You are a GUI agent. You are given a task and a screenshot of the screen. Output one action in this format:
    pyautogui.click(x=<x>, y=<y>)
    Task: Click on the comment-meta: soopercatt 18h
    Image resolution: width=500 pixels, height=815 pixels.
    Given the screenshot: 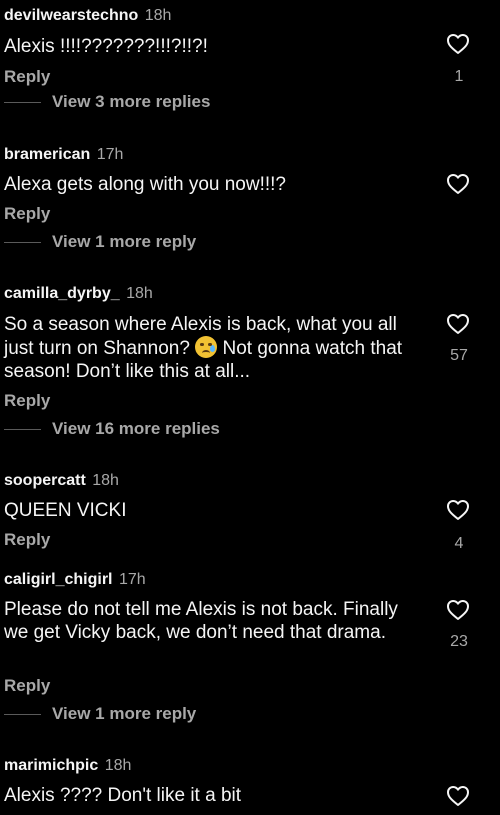 What is the action you would take?
    pyautogui.click(x=61, y=481)
    